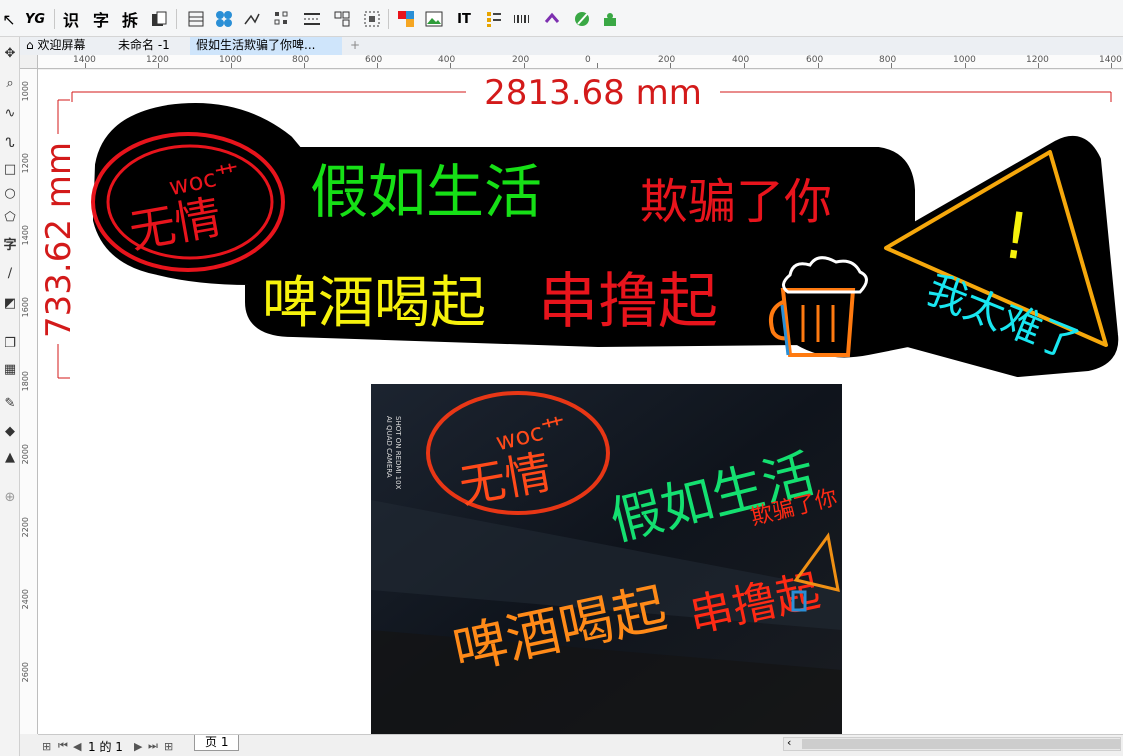  Describe the element at coordinates (464, 19) in the screenshot. I see `text-tool-icon: IT` at that location.